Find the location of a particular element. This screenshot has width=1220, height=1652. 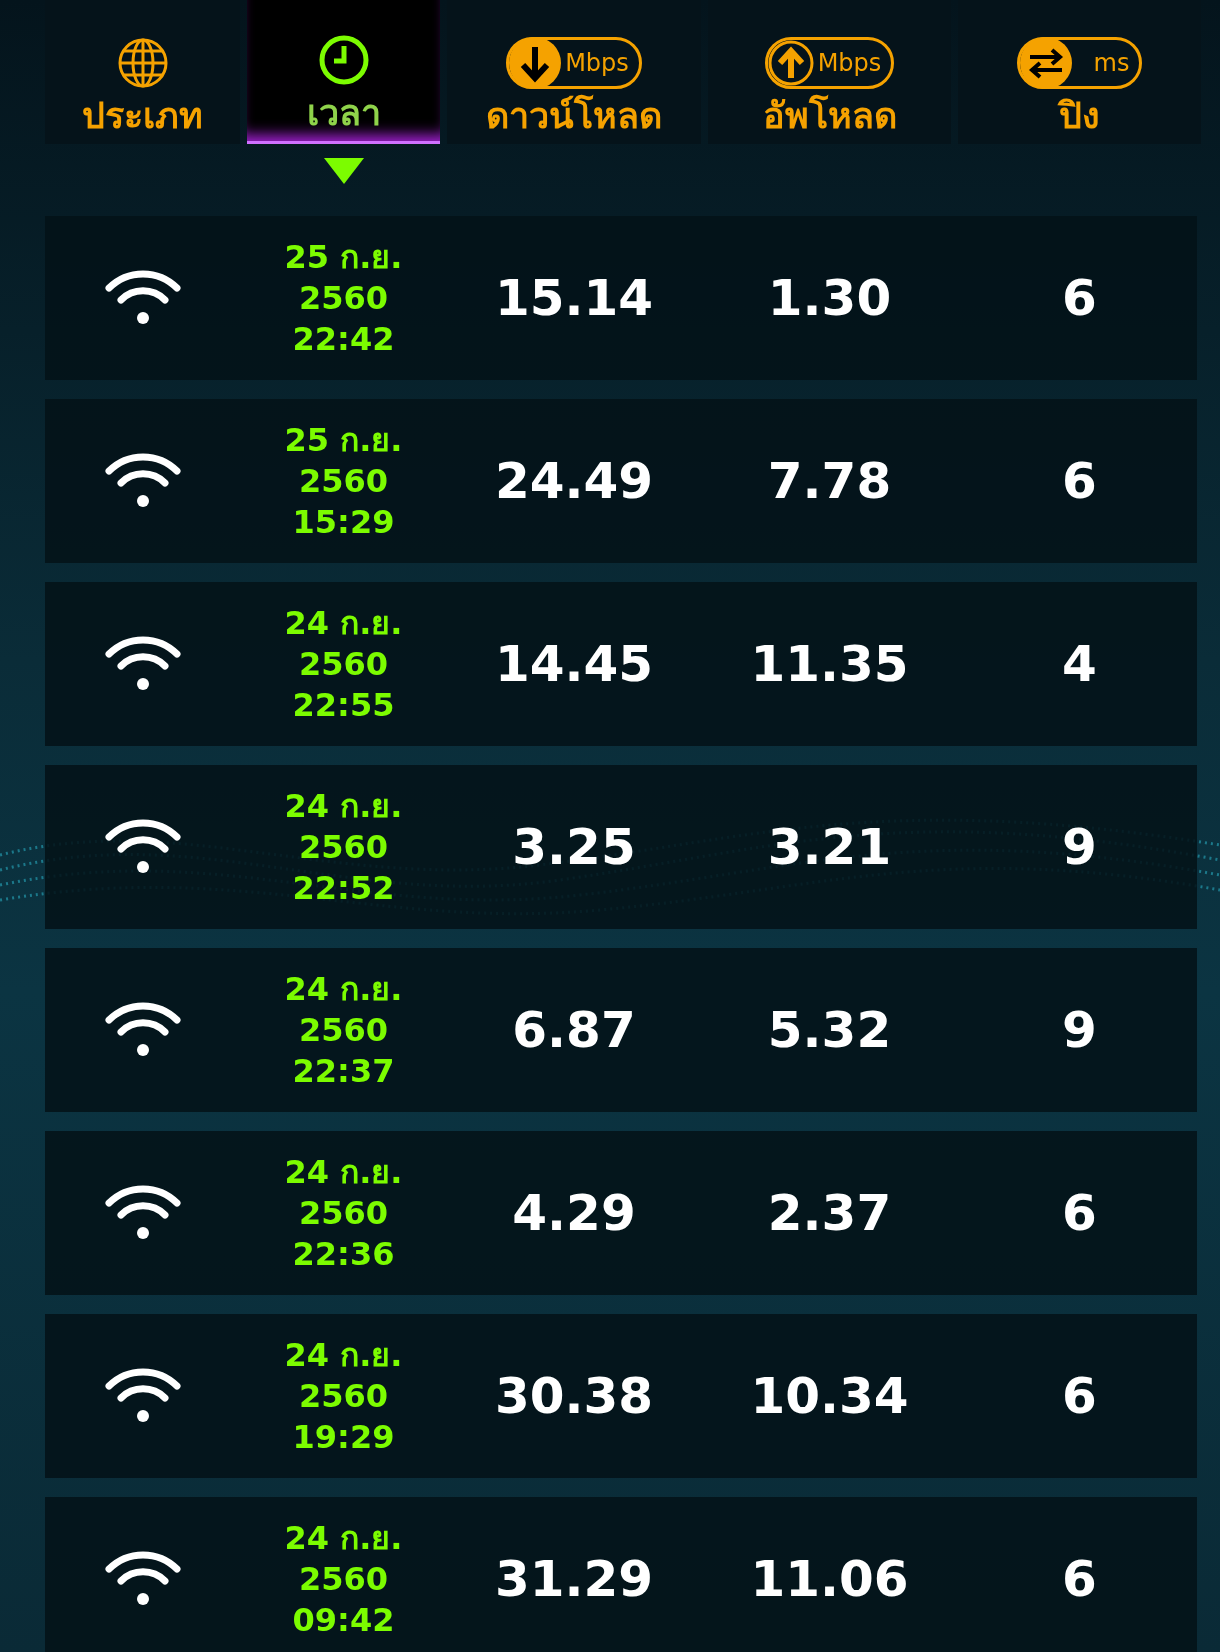

download-speed: 14.45 is located at coordinates (574, 664).